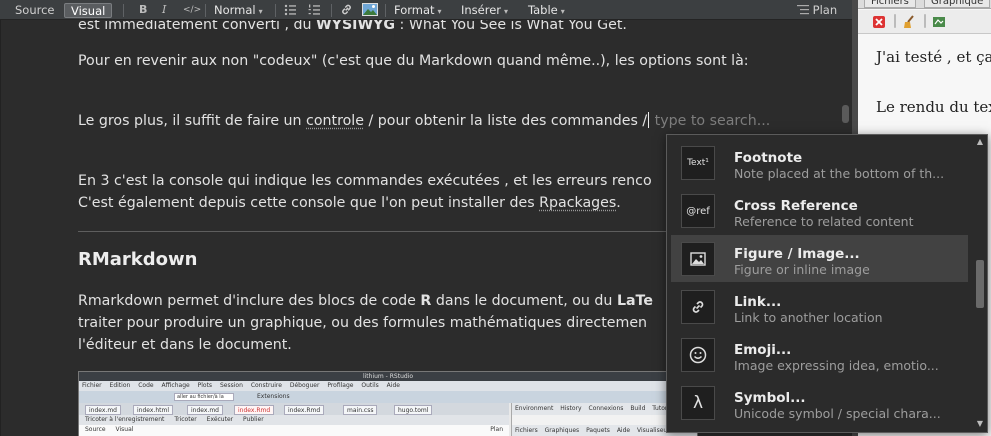 Image resolution: width=991 pixels, height=436 pixels. Describe the element at coordinates (817, 10) in the screenshot. I see `outline-button: Plan` at that location.